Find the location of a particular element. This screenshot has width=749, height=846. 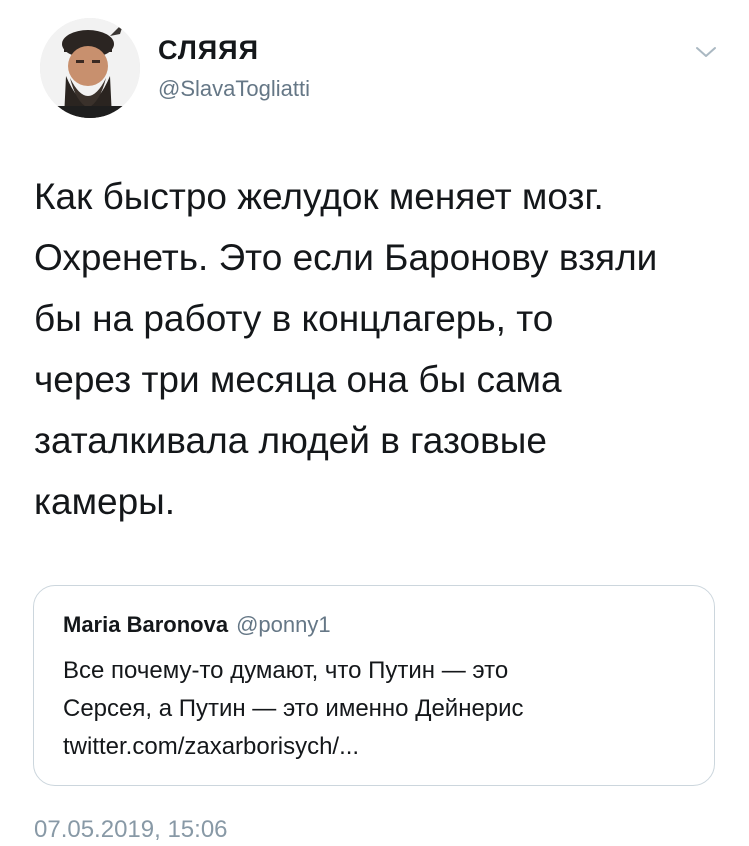

tweet-timestamp: 07.05.2019, 15:06 is located at coordinates (131, 830).